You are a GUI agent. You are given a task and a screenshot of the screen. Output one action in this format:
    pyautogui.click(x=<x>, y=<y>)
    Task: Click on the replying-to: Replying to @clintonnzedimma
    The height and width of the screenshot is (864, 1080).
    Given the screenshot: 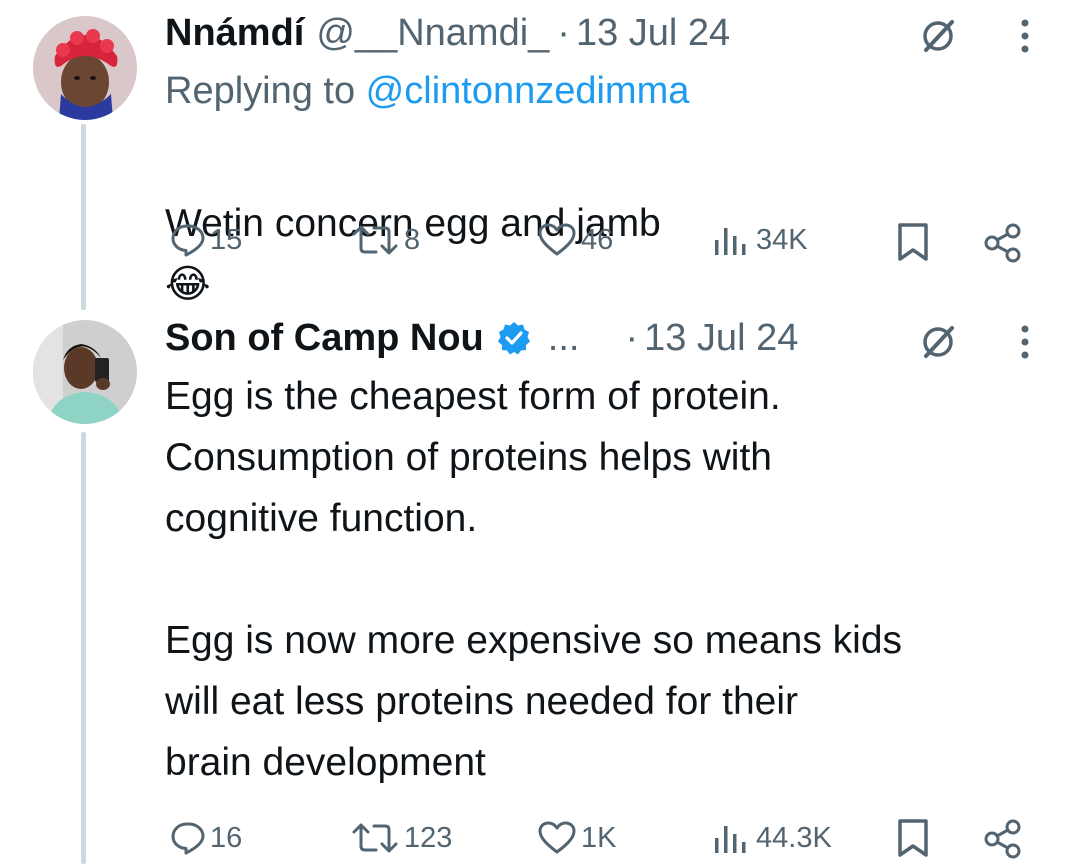 What is the action you would take?
    pyautogui.click(x=427, y=91)
    